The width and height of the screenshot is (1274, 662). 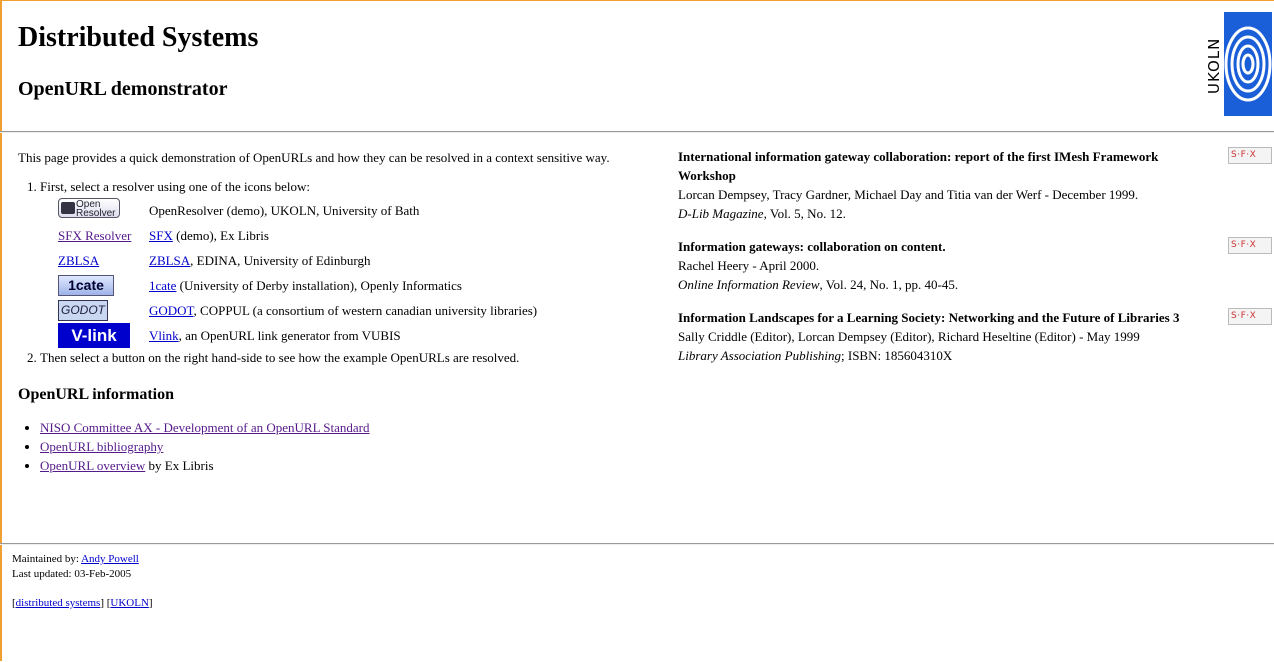 I want to click on footer-divider, so click(x=637, y=544).